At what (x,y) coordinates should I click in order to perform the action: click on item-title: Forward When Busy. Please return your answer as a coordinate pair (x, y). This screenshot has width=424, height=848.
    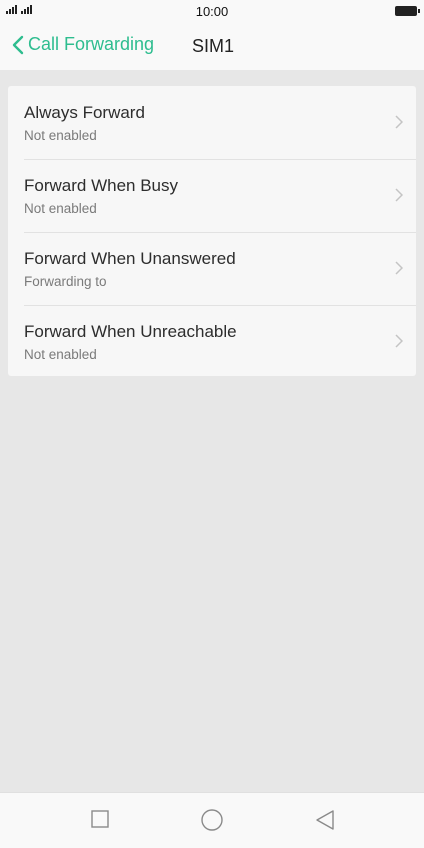
    Looking at the image, I should click on (101, 185).